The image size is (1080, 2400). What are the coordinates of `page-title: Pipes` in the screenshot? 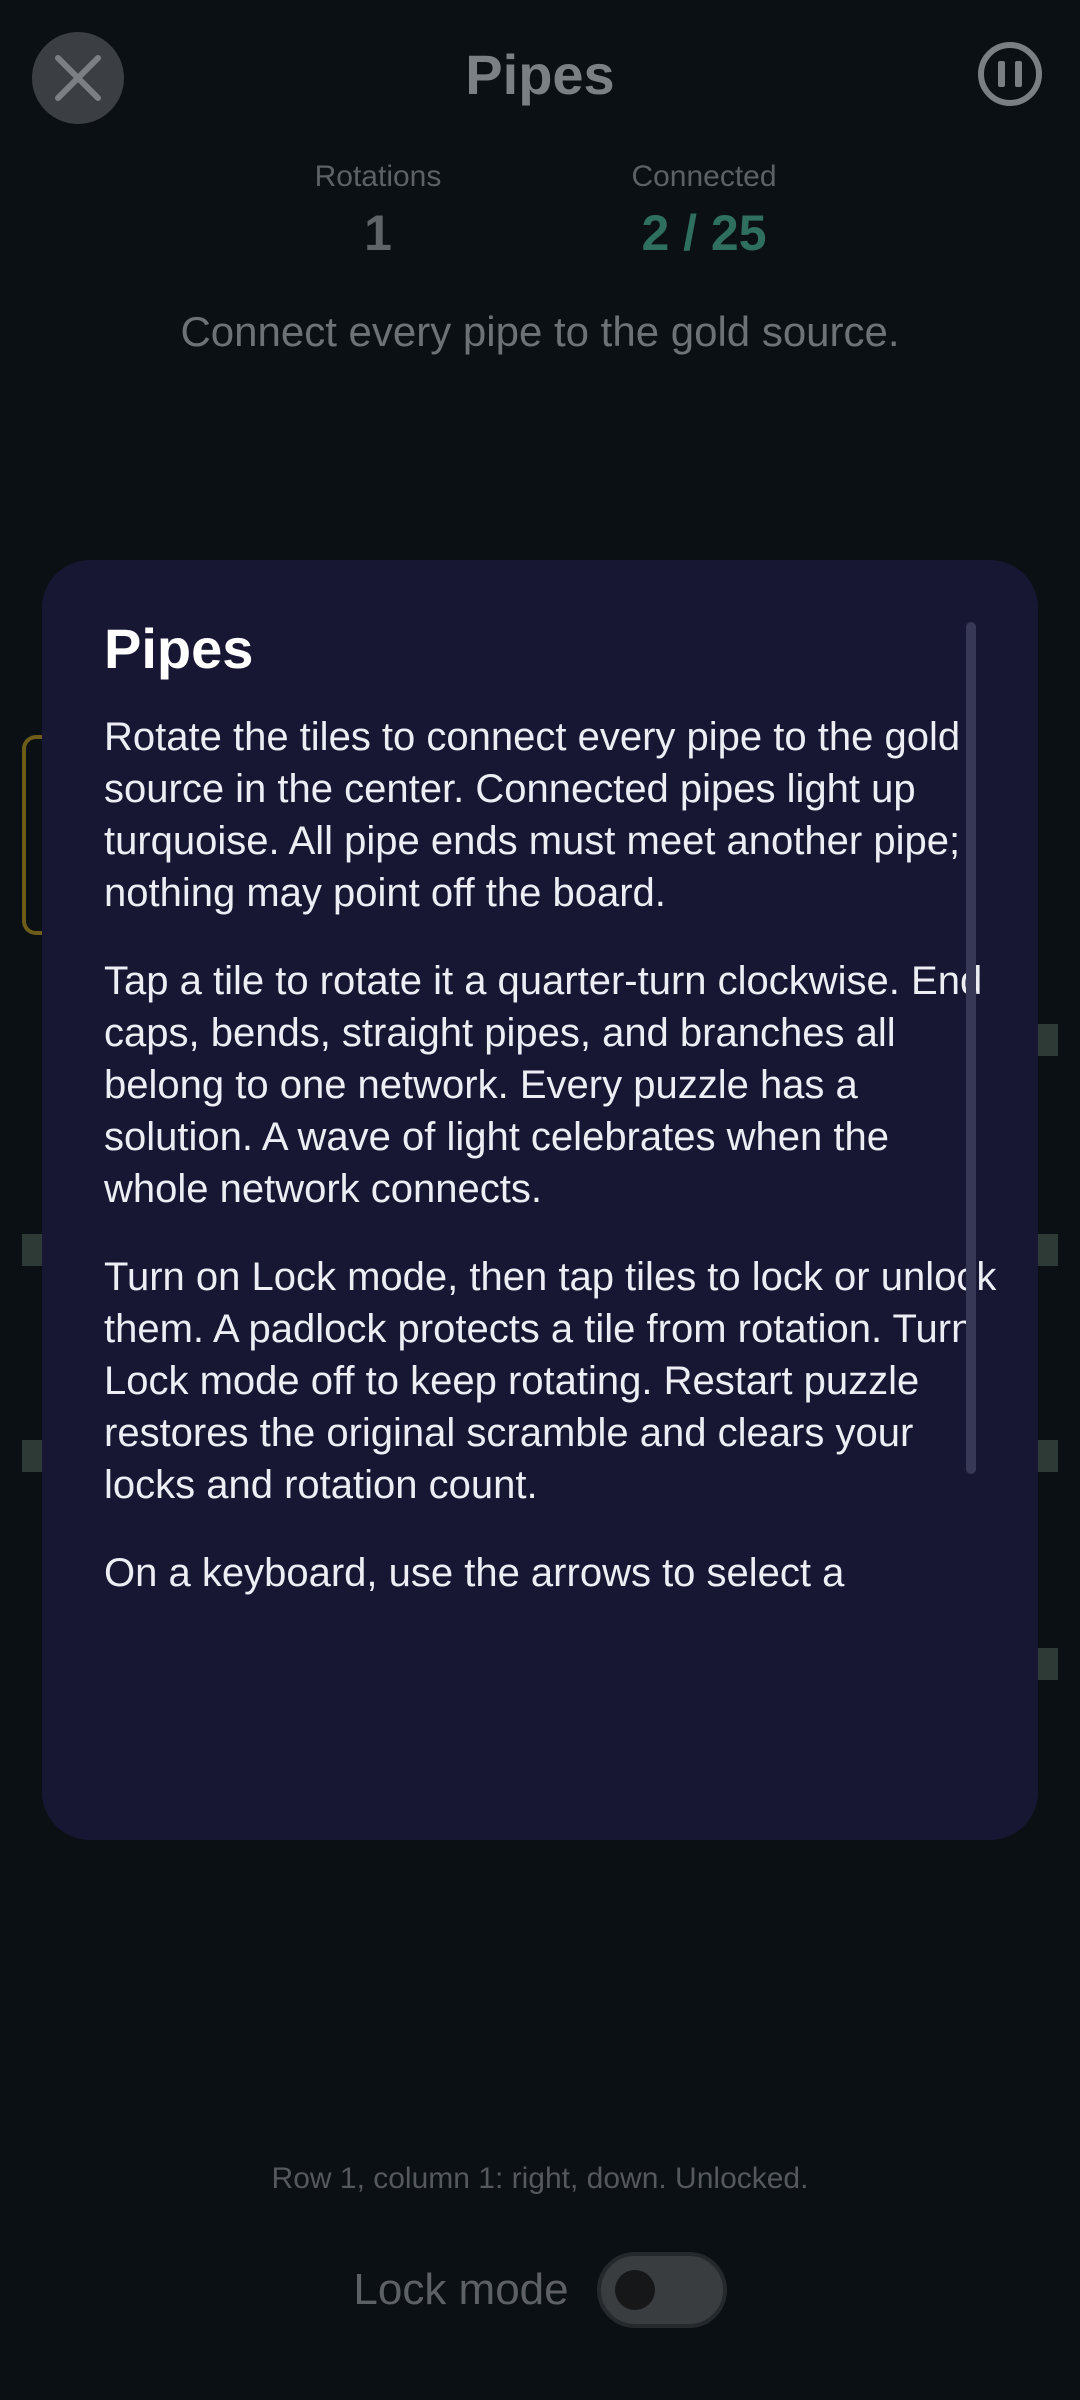 It's located at (540, 74).